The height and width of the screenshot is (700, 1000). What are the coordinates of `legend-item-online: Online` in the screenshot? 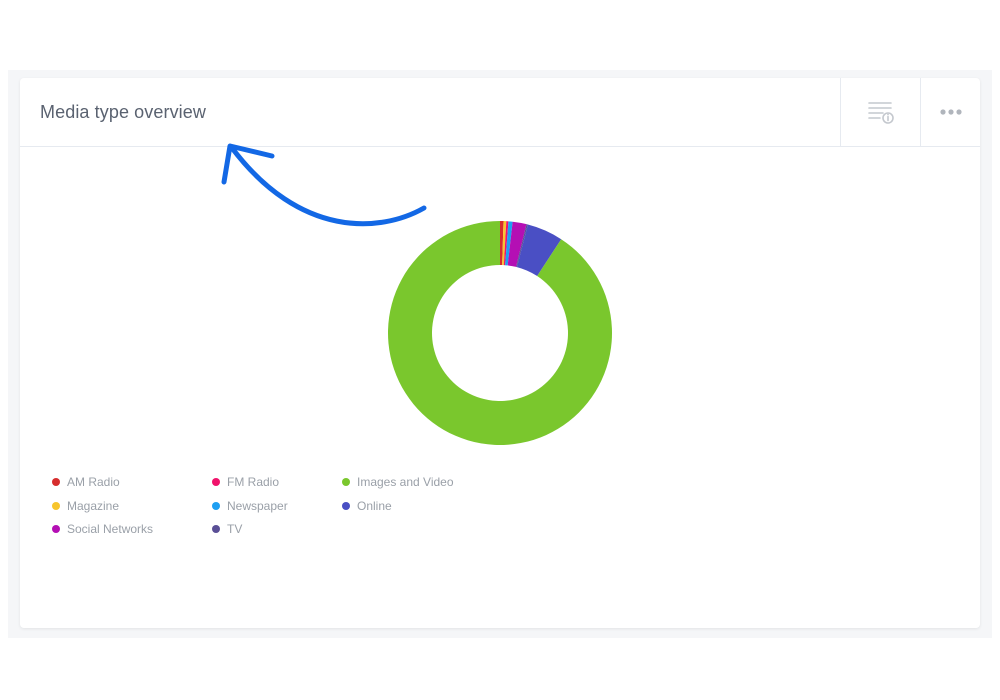 It's located at (367, 506).